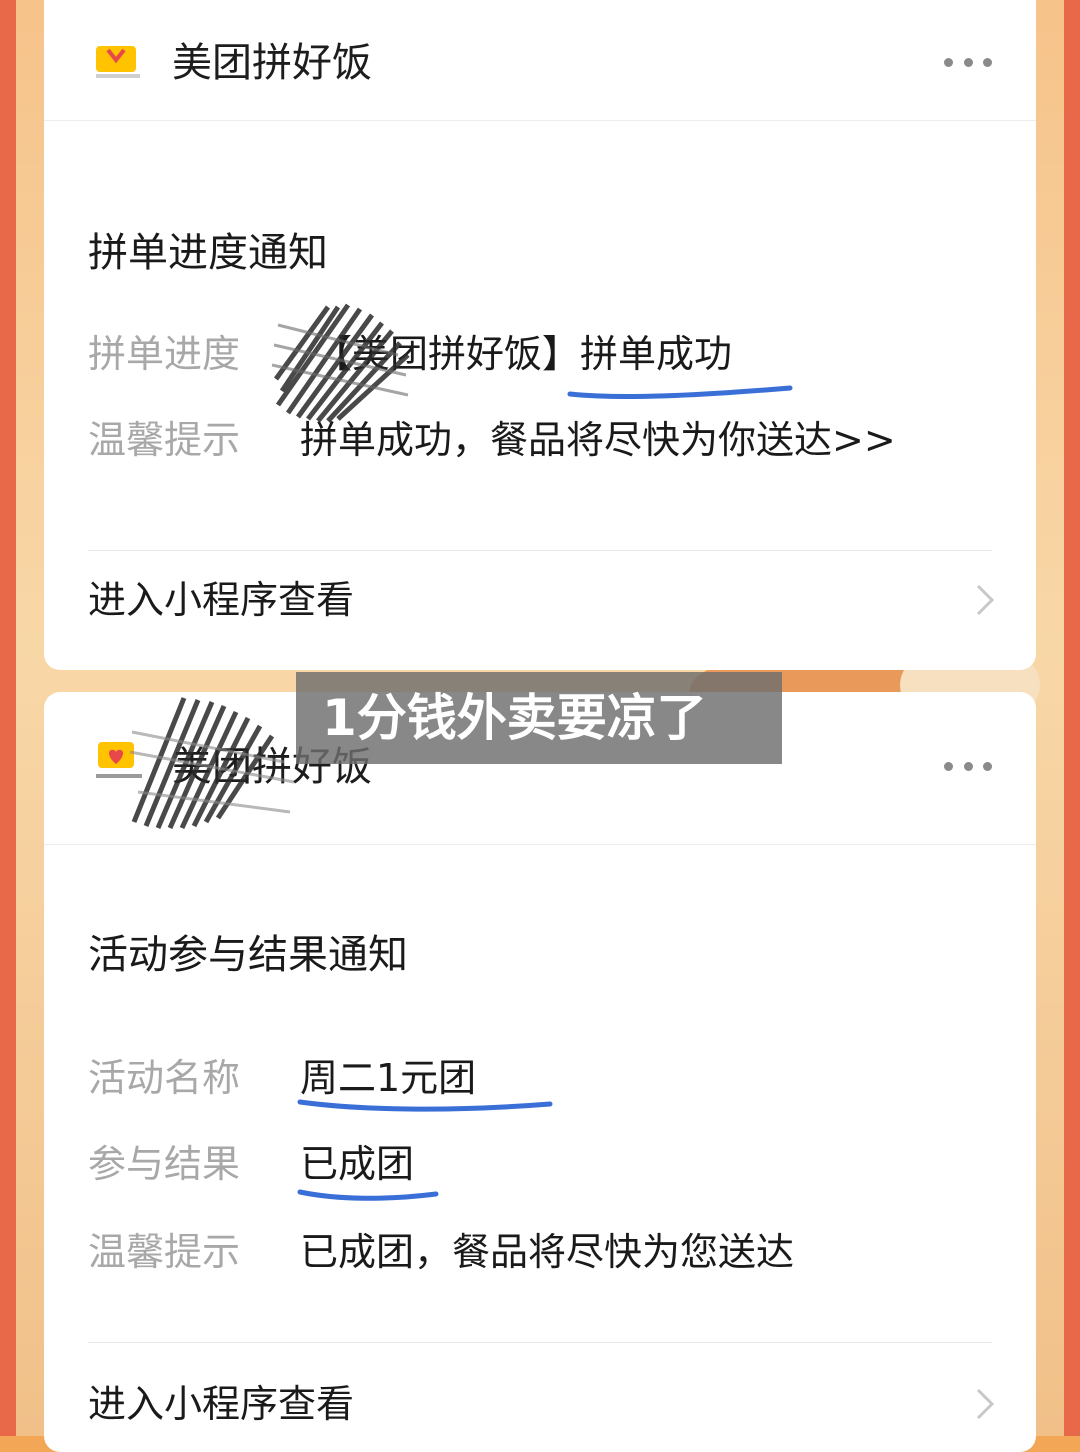 The image size is (1080, 1452). Describe the element at coordinates (164, 354) in the screenshot. I see `row-label-progress: 拼单进度` at that location.